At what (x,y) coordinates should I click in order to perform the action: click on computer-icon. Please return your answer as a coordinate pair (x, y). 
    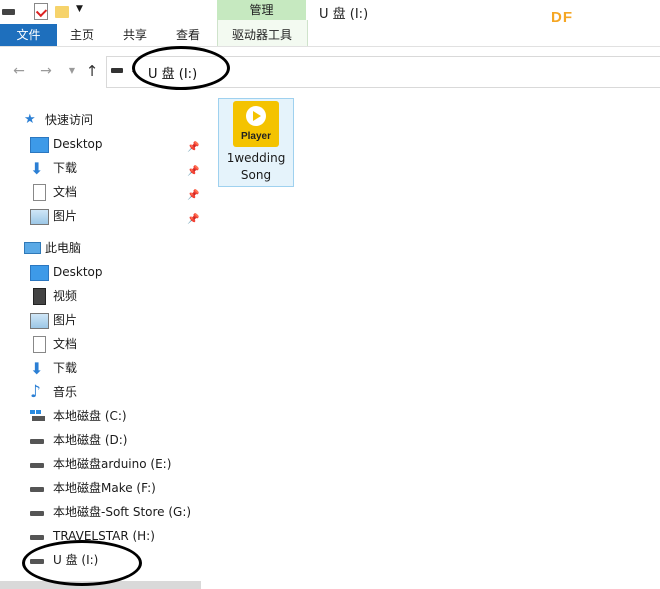
    Looking at the image, I should click on (32, 248).